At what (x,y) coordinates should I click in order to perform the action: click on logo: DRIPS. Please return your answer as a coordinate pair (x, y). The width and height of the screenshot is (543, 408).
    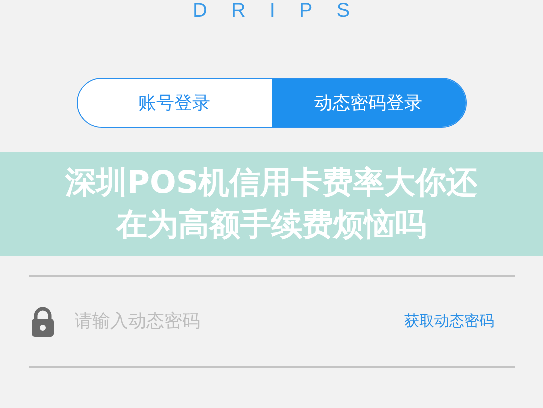
    Looking at the image, I should click on (283, 11).